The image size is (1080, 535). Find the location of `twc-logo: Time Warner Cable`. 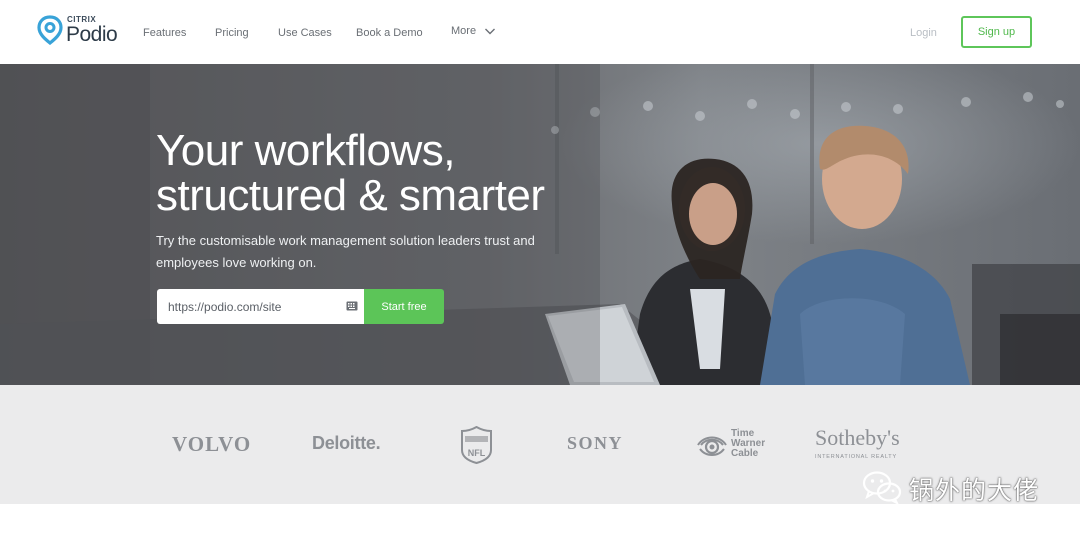

twc-logo: Time Warner Cable is located at coordinates (748, 444).